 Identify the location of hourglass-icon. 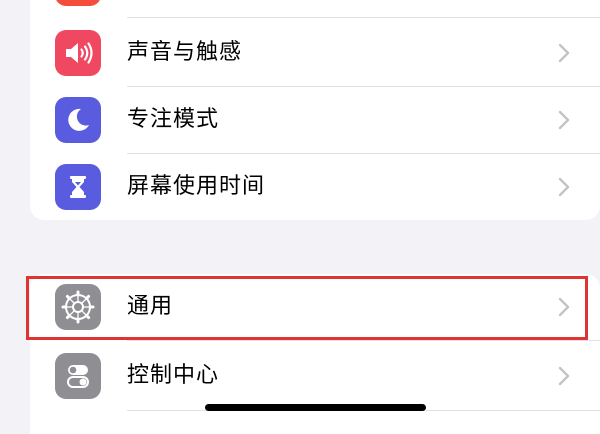
(78, 187).